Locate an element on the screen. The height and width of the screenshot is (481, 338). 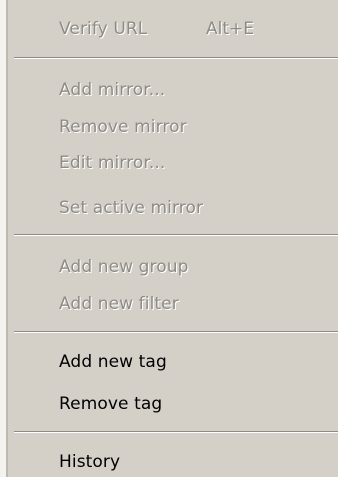
menu-item-label: Remove tag is located at coordinates (111, 404).